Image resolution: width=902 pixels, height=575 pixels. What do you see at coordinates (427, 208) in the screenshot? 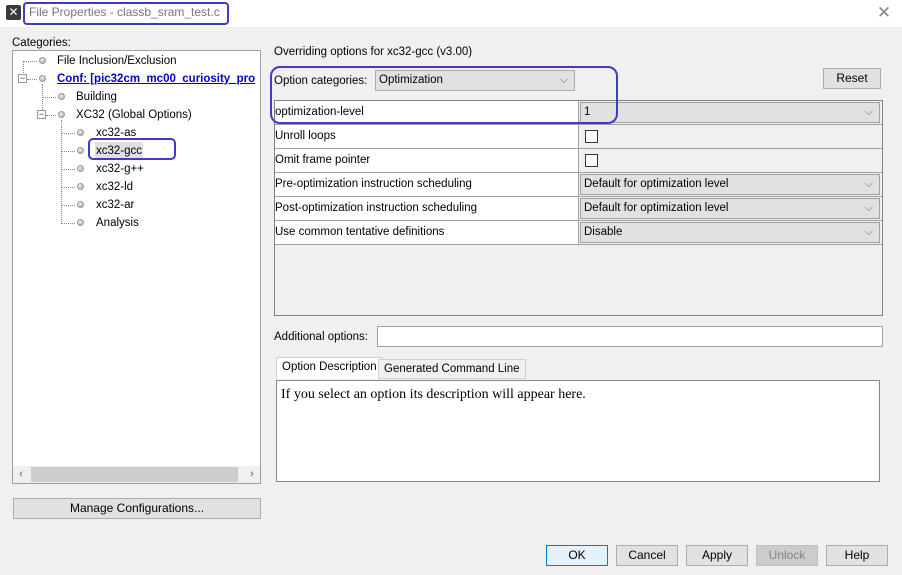
I see `option-name: Post-optimization instruction scheduling` at bounding box center [427, 208].